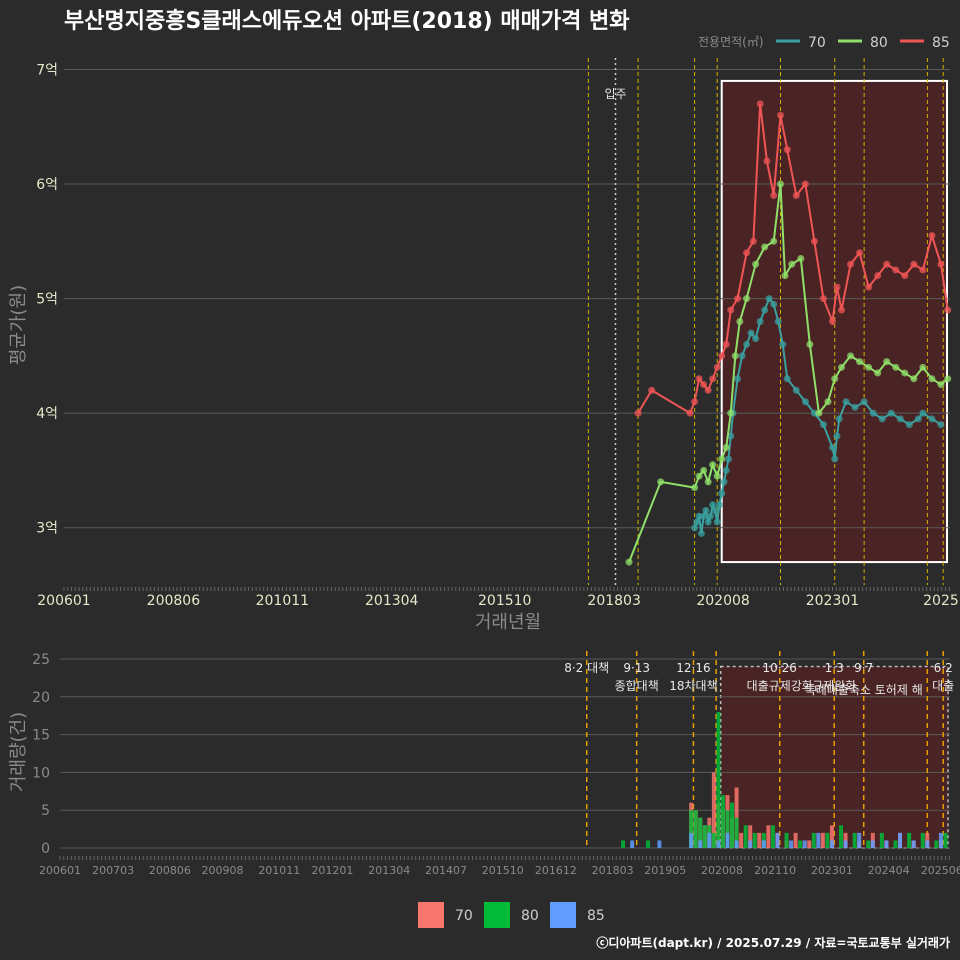  What do you see at coordinates (693, 685) in the screenshot?
I see `policy-label-name: 18차대책` at bounding box center [693, 685].